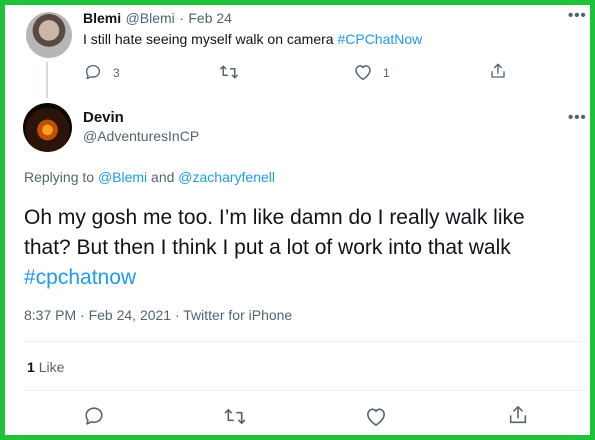 The width and height of the screenshot is (595, 440). I want to click on main-like-count: 1, so click(31, 367).